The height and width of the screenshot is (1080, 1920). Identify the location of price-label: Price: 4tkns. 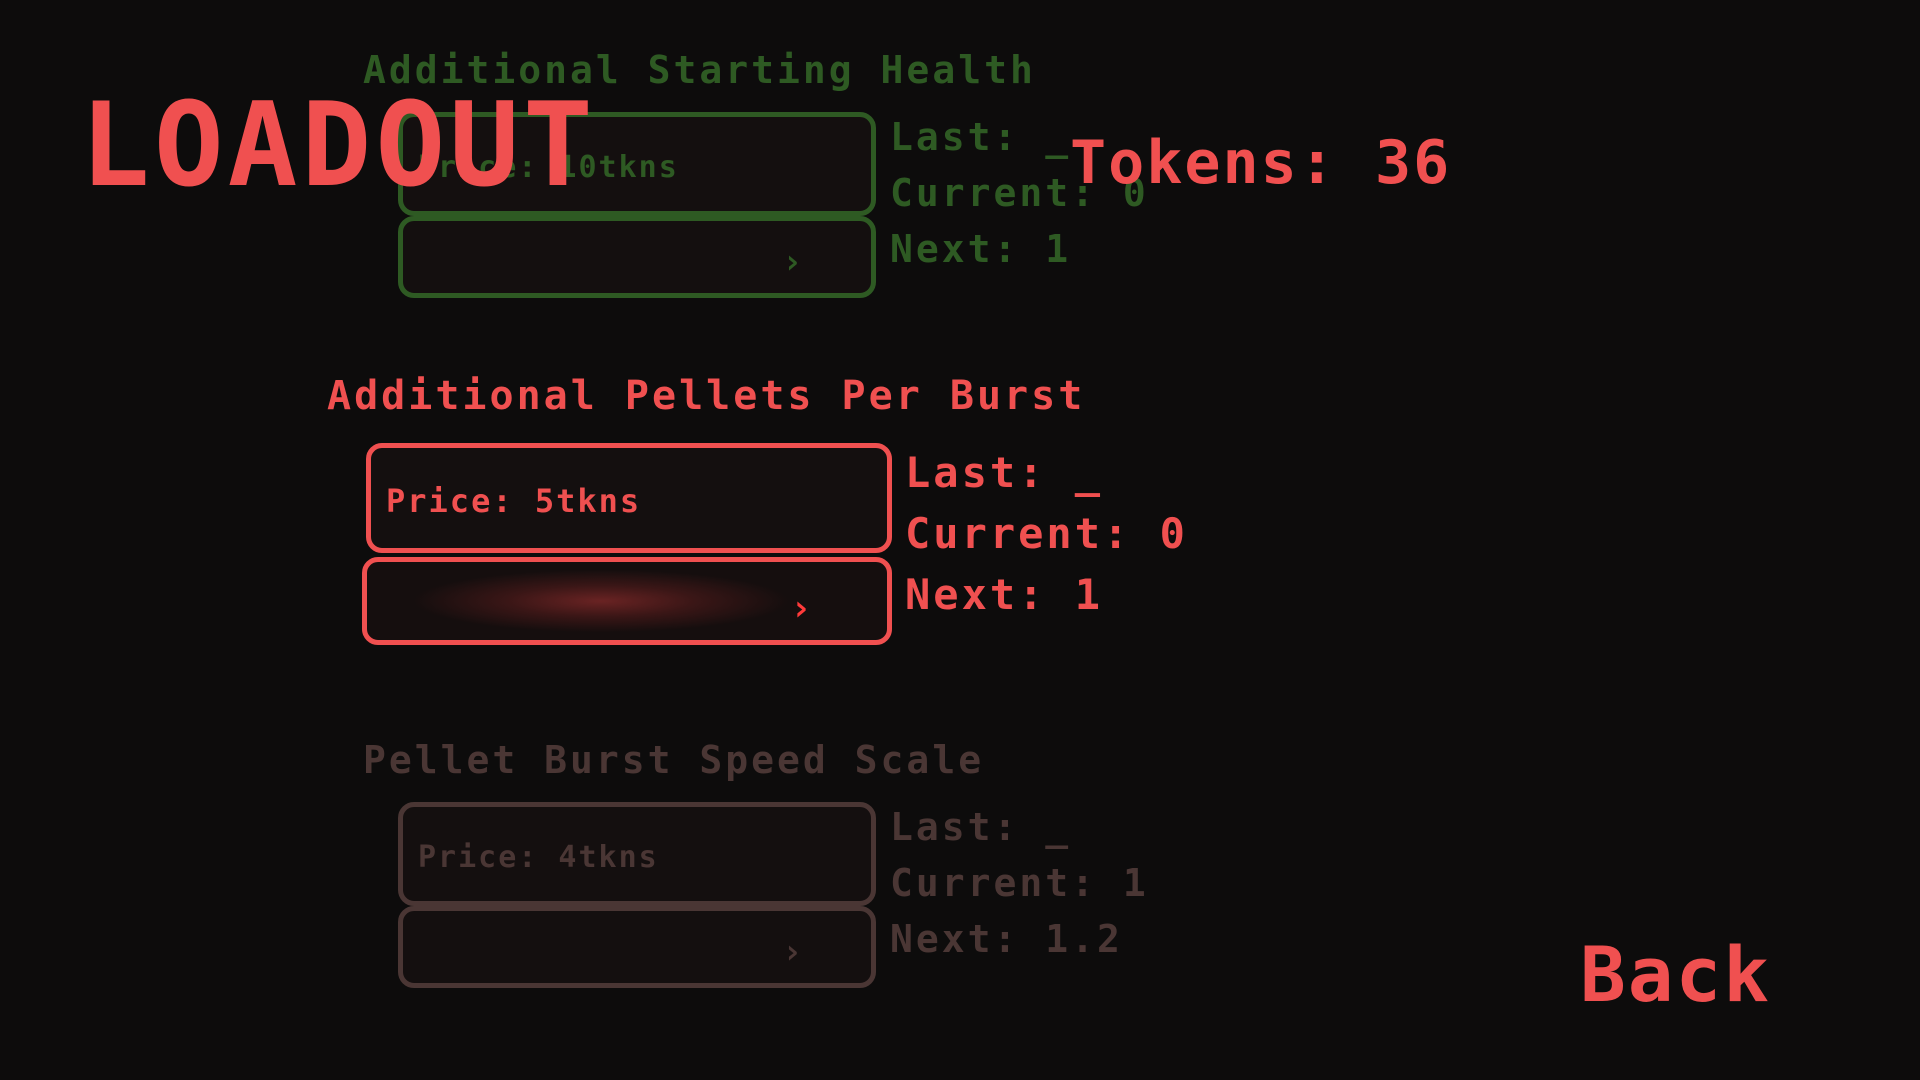
(538, 857).